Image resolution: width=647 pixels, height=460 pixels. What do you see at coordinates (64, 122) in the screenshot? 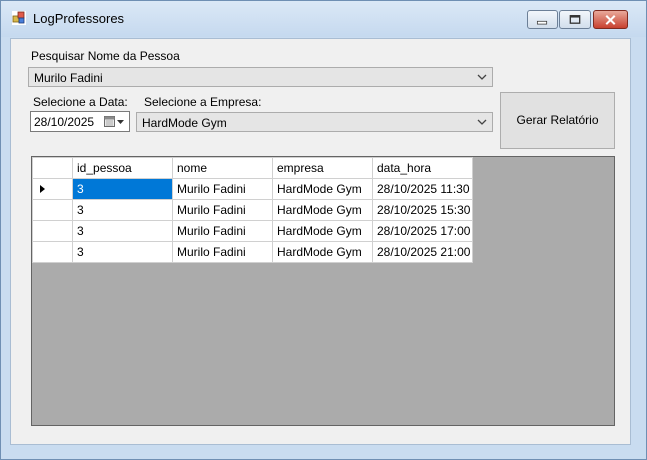
I see `date-value: 28/10/2025` at bounding box center [64, 122].